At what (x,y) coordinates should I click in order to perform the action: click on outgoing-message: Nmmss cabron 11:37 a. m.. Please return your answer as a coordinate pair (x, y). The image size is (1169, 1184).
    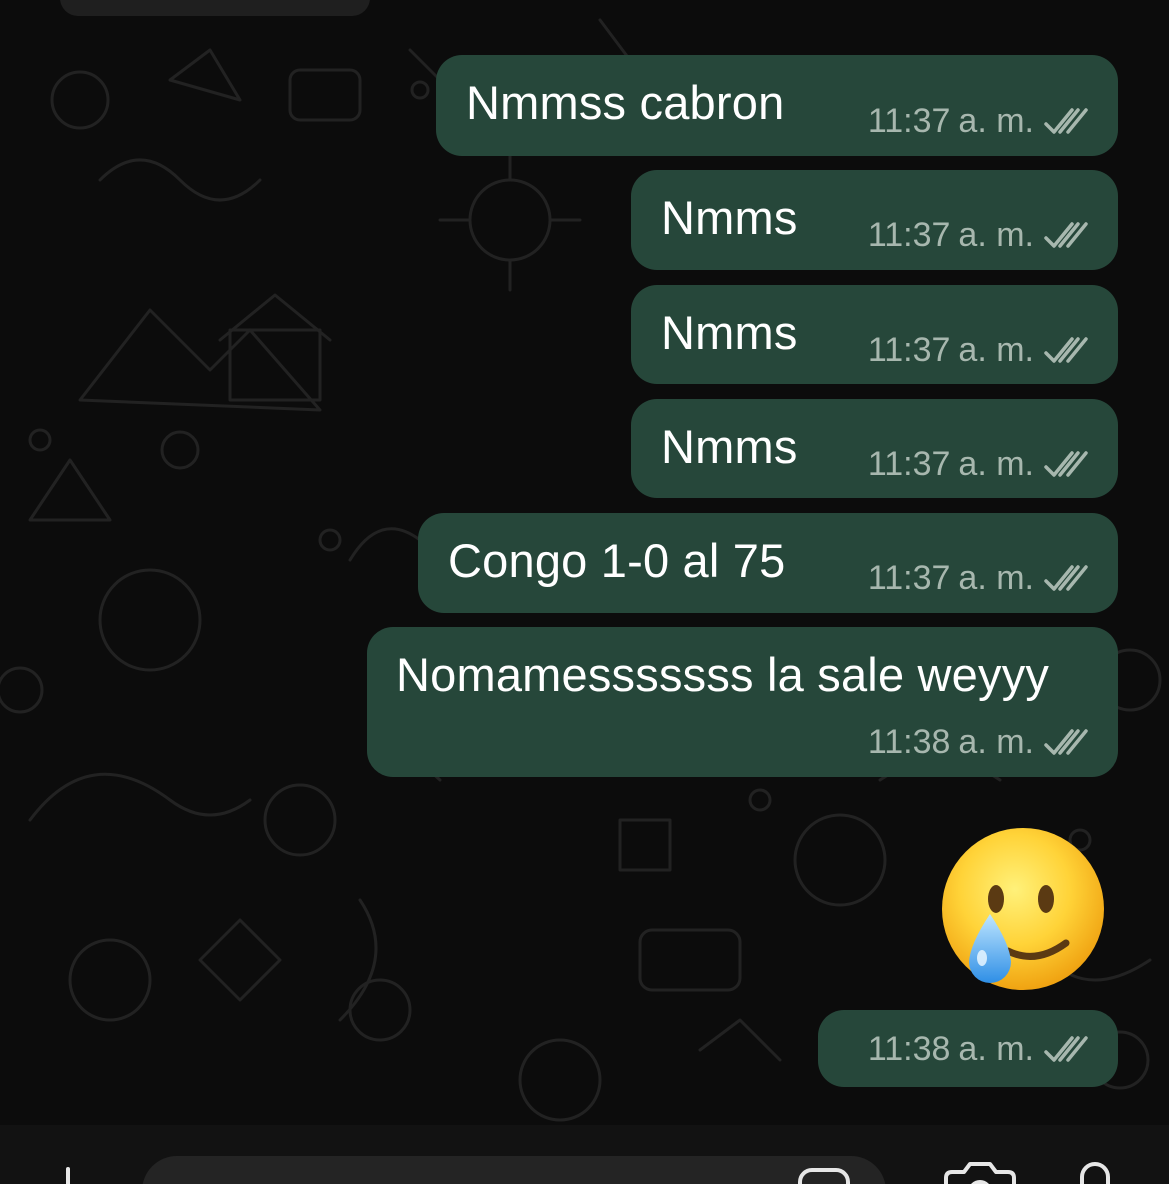
    Looking at the image, I should click on (777, 105).